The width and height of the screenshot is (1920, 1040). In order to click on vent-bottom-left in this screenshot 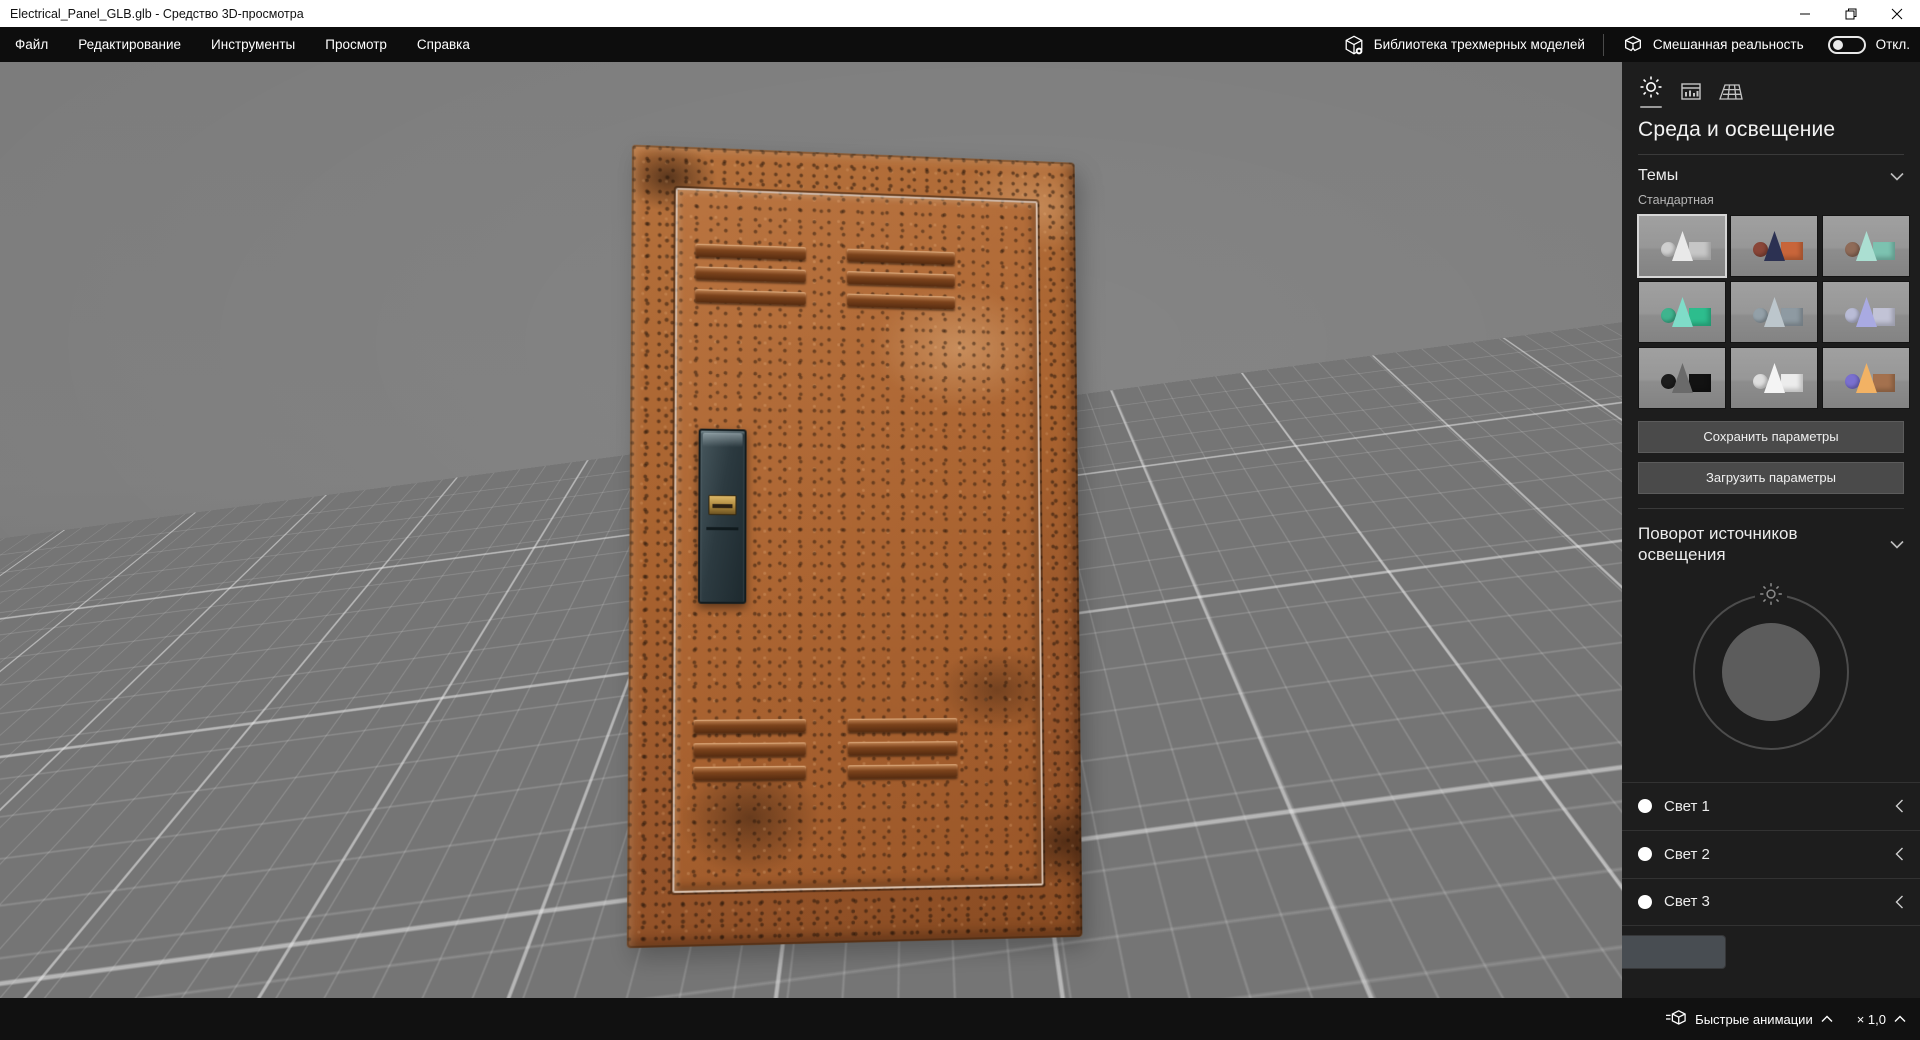, I will do `click(749, 754)`.